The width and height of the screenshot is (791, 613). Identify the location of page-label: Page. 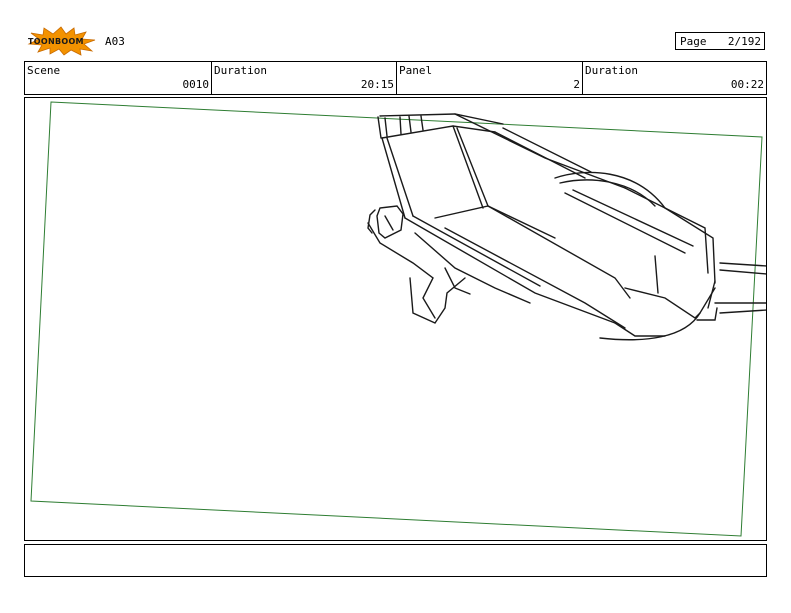
(693, 41).